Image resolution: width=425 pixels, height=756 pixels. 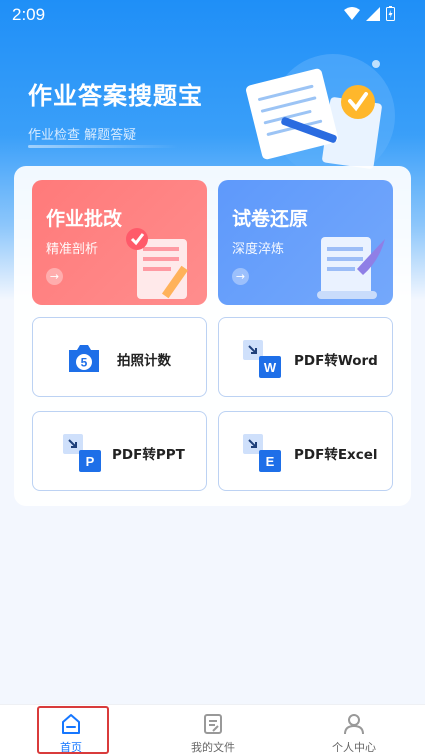 What do you see at coordinates (119, 242) in the screenshot?
I see `homework-correction-card: 作业批改 精准剖析 →` at bounding box center [119, 242].